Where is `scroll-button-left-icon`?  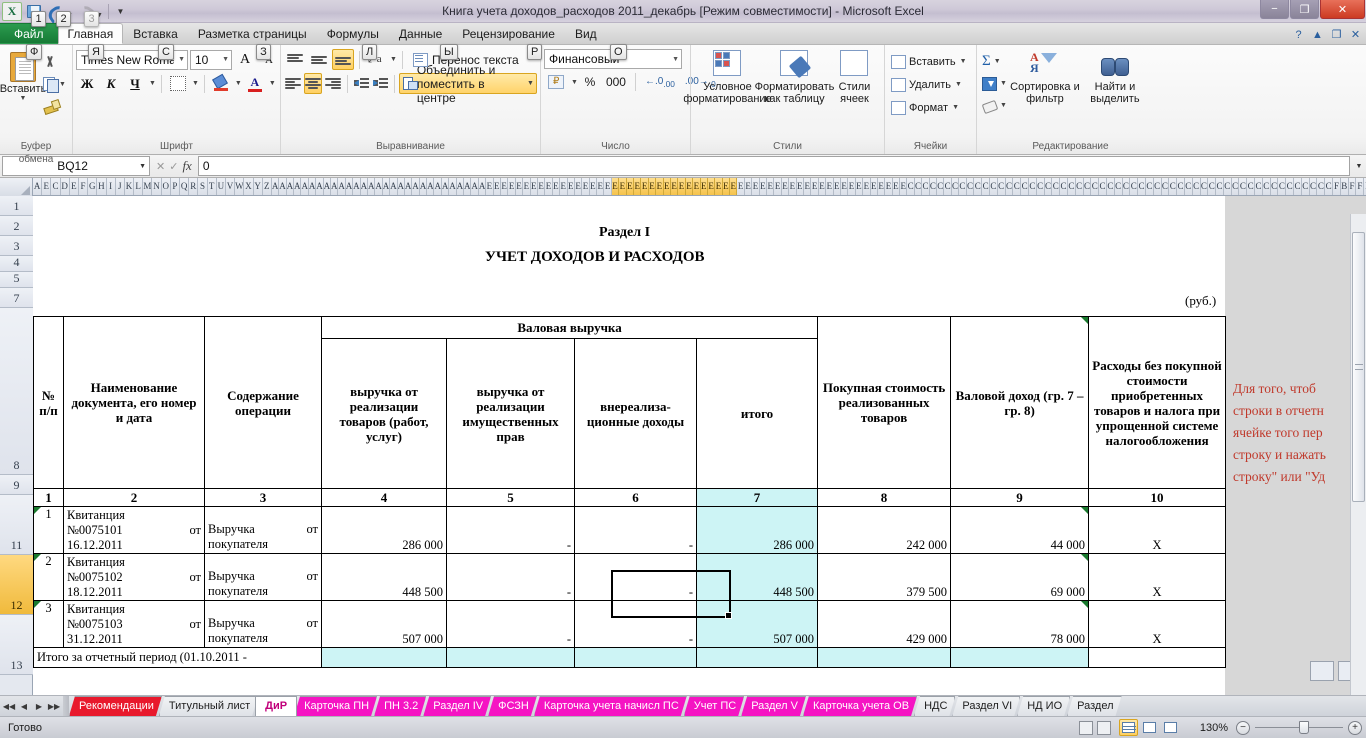 scroll-button-left-icon is located at coordinates (1322, 671).